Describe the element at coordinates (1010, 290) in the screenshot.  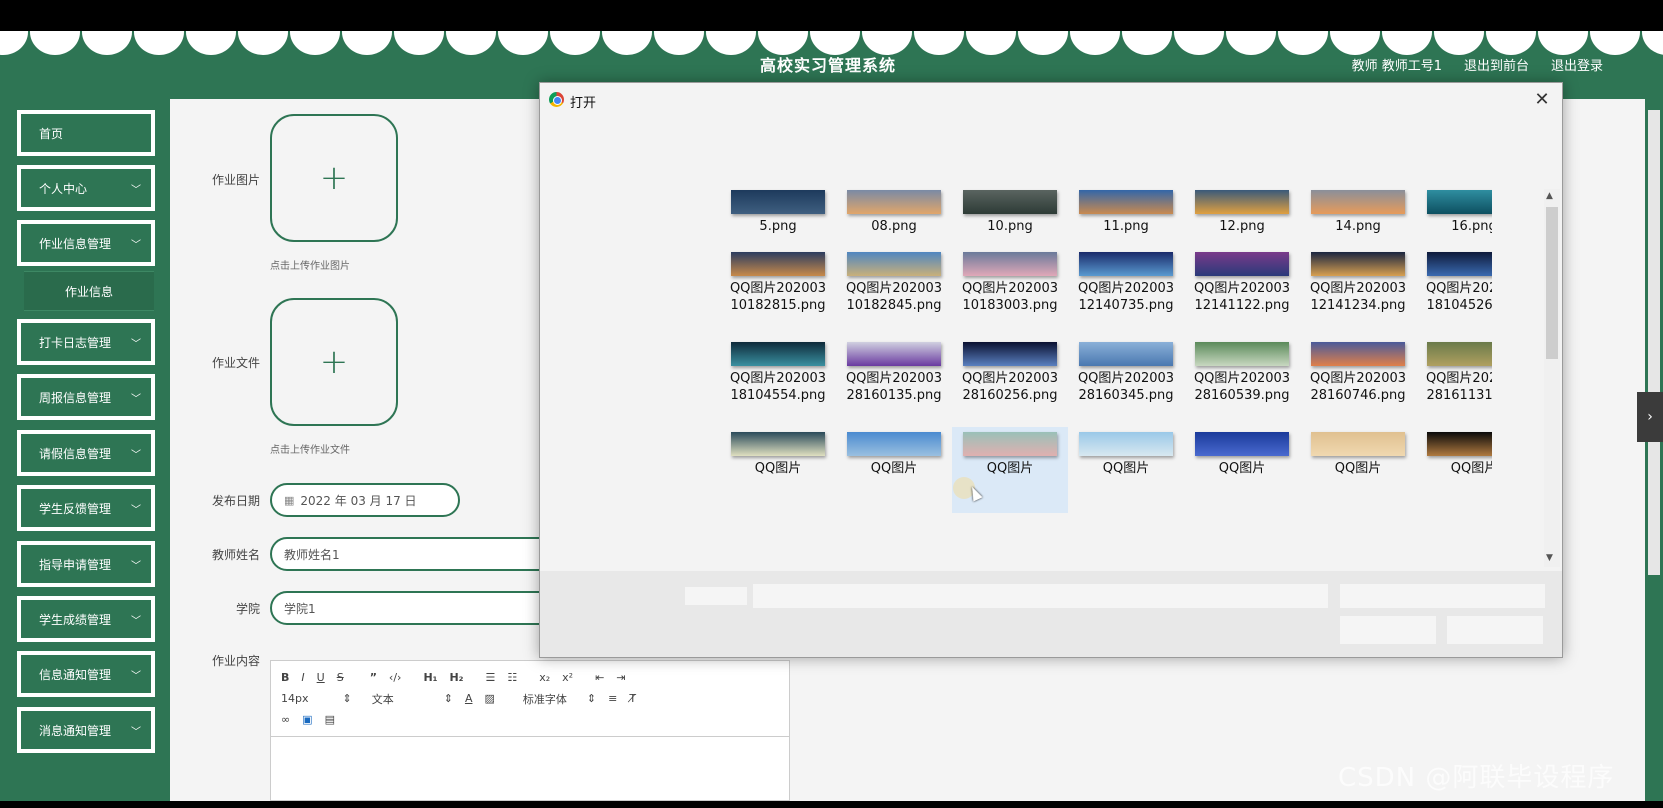
I see `file-item: QQ图片20200310183003.png` at that location.